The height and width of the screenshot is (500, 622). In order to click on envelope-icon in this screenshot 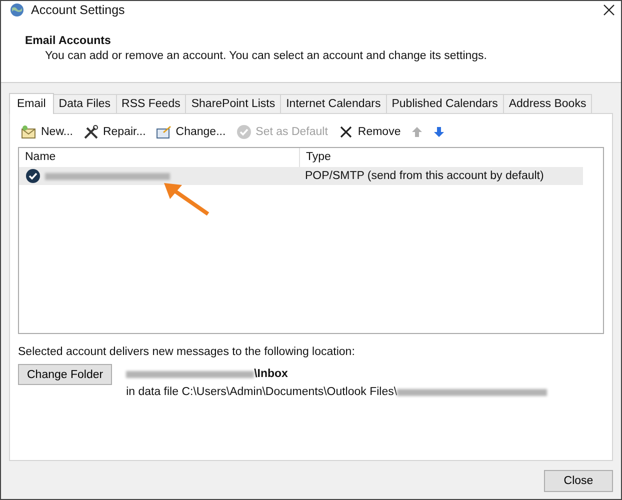, I will do `click(29, 132)`.